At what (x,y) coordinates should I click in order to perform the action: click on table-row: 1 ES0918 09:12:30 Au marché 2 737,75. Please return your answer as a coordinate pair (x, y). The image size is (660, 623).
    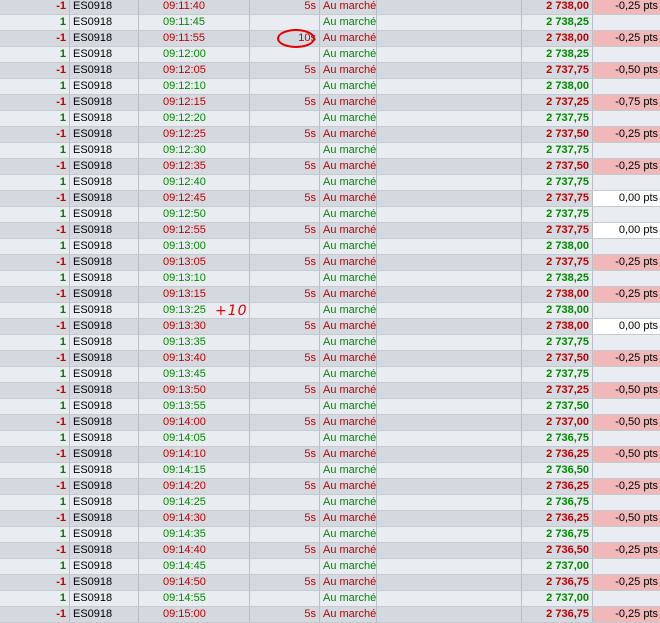
    Looking at the image, I should click on (330, 150).